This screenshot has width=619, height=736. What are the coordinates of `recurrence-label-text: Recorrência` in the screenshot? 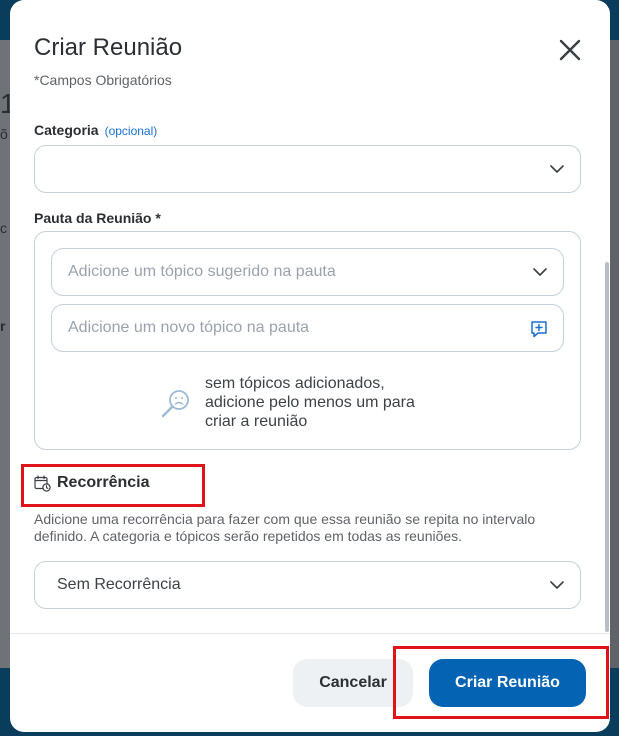 It's located at (103, 482).